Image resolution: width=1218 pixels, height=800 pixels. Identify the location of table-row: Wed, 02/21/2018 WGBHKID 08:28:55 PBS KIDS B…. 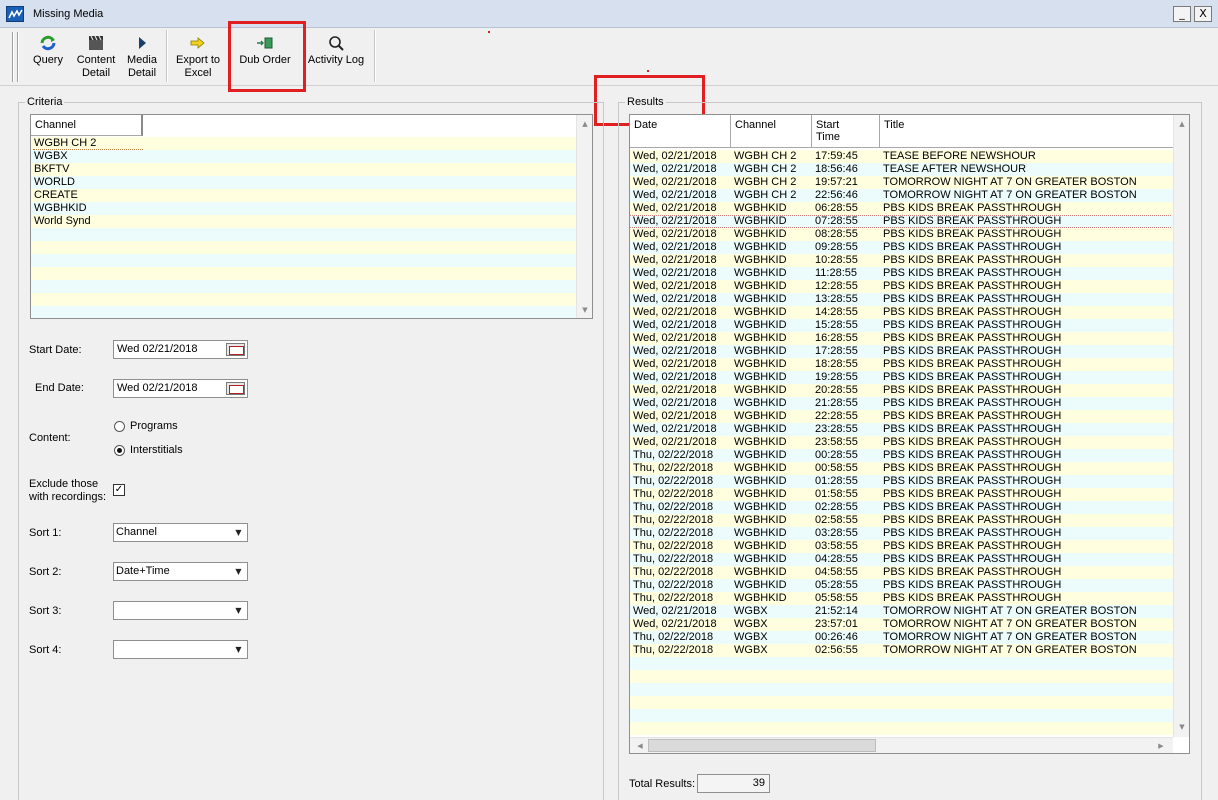
(900, 234).